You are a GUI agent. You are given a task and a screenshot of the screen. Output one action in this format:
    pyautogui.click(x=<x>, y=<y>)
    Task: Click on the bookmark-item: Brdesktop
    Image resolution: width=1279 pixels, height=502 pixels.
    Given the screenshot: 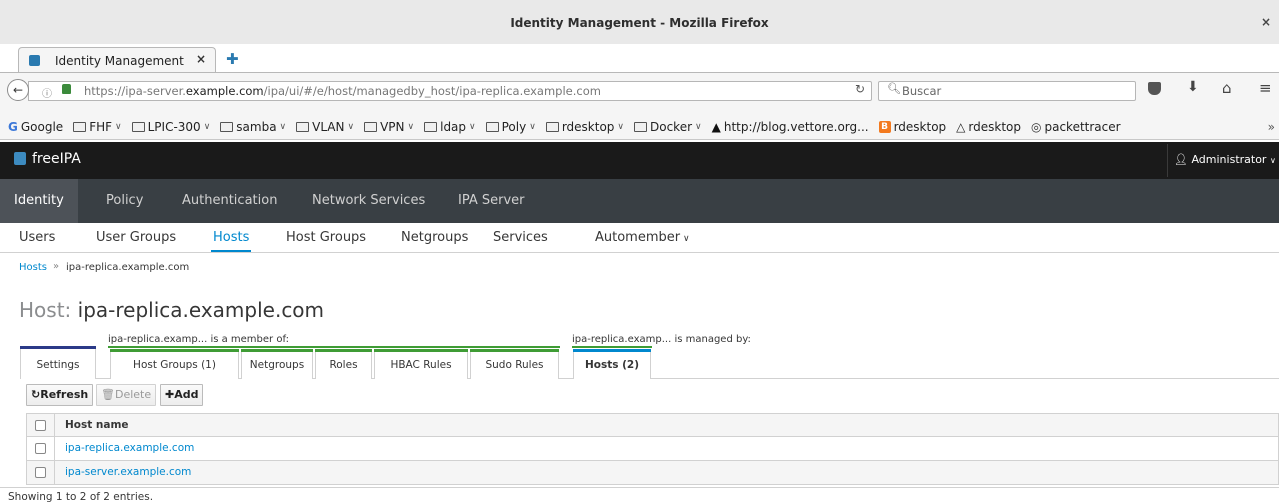 What is the action you would take?
    pyautogui.click(x=912, y=127)
    